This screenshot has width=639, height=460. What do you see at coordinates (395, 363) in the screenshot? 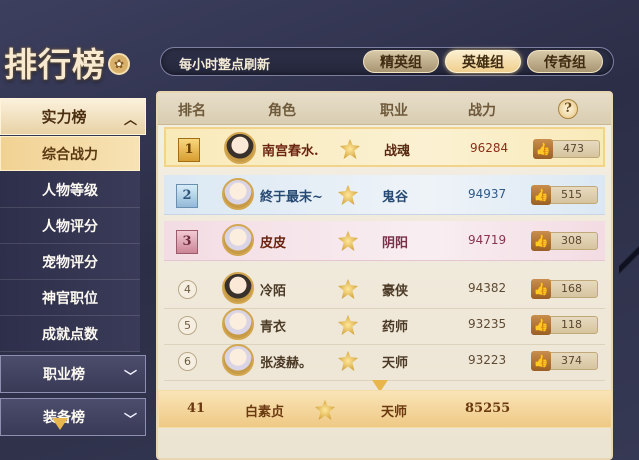
I see `player-job: 天师` at bounding box center [395, 363].